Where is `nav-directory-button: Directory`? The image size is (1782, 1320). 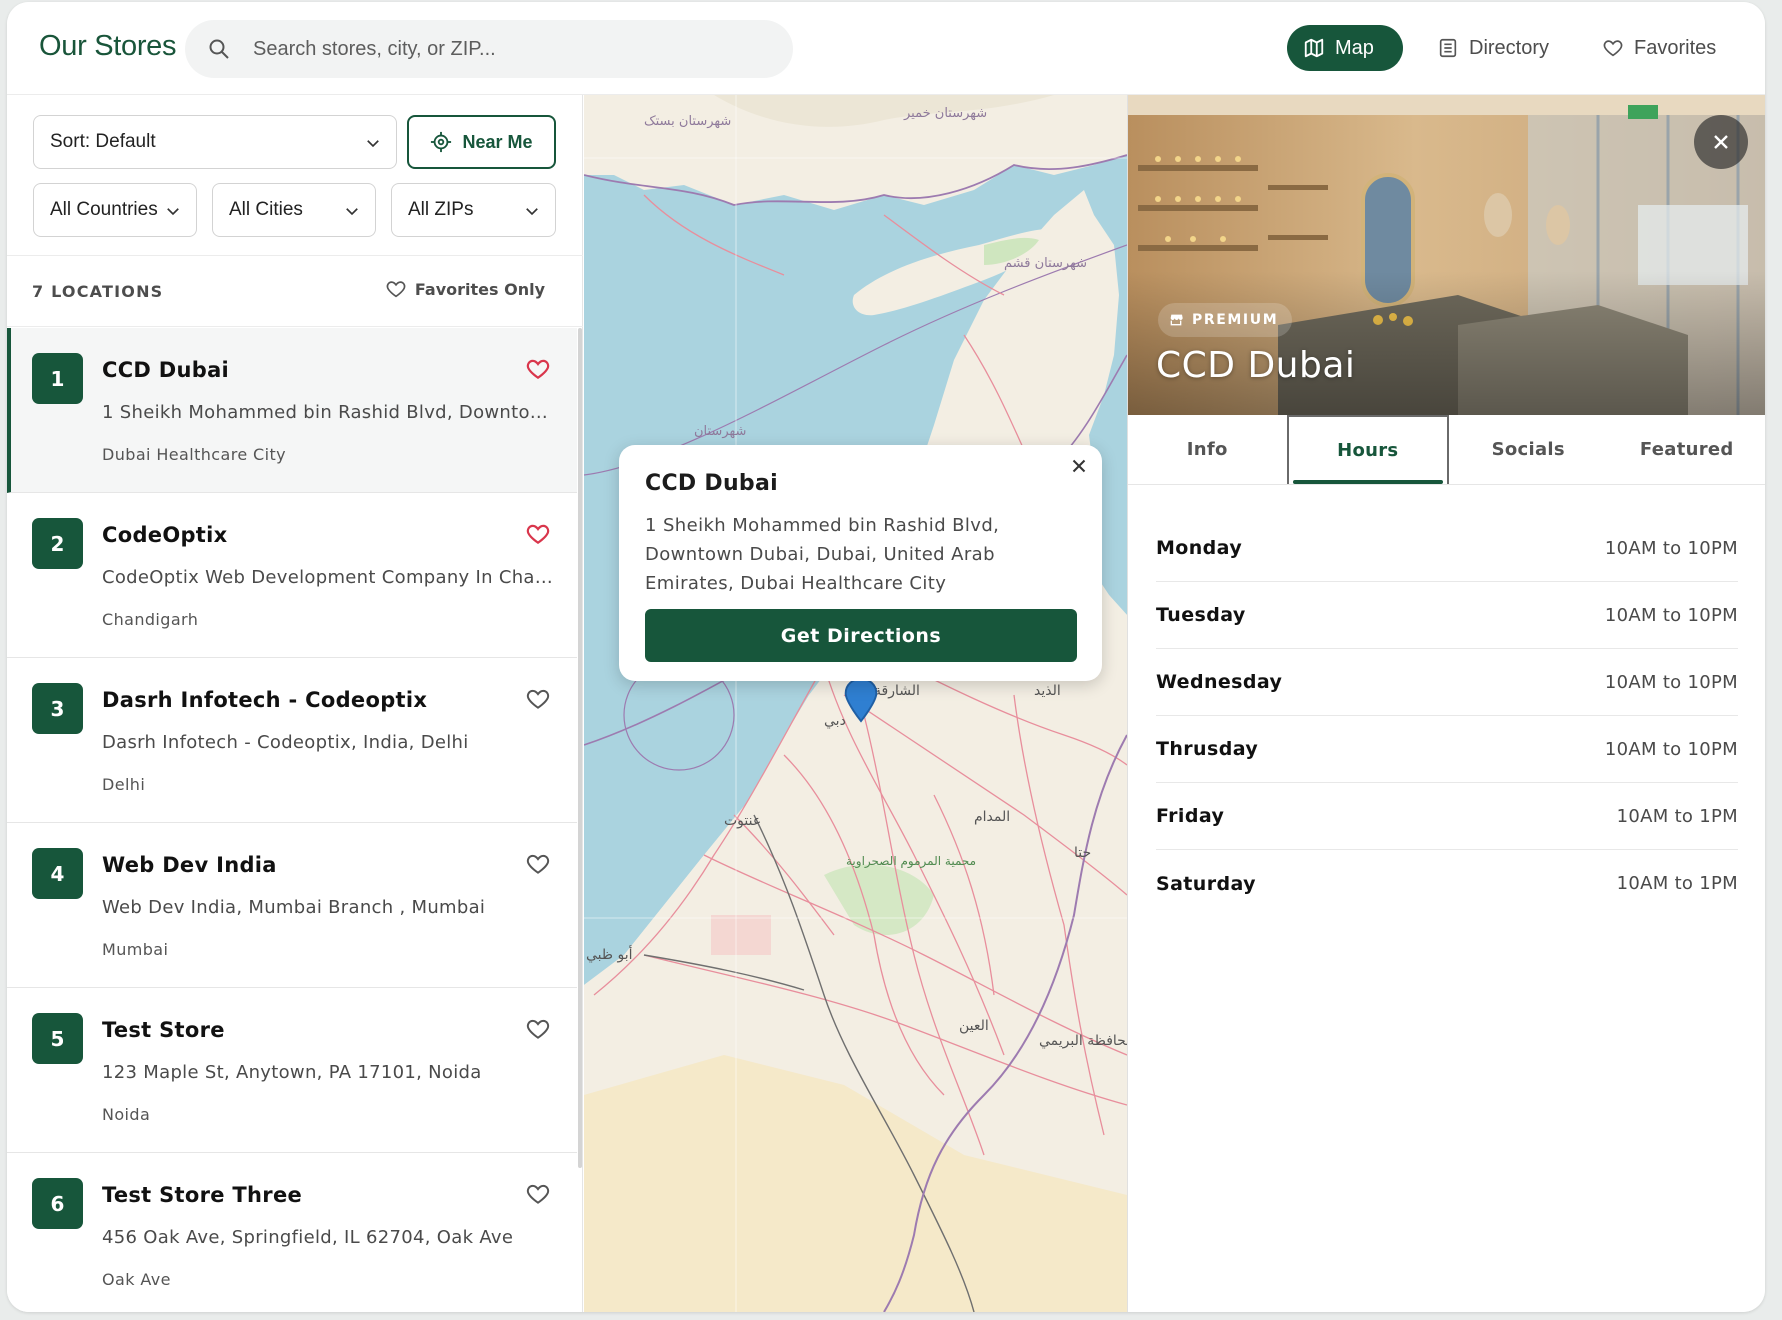 nav-directory-button: Directory is located at coordinates (1493, 48).